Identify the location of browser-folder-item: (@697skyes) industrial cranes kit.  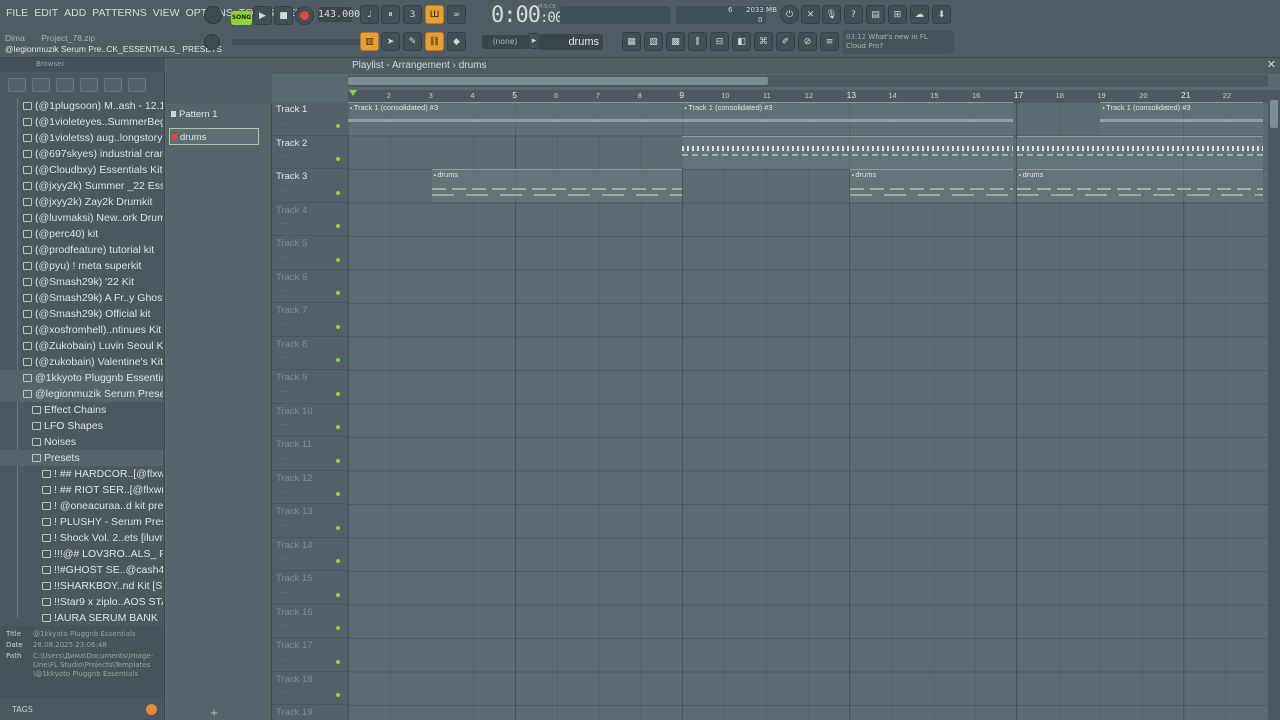
(81, 154).